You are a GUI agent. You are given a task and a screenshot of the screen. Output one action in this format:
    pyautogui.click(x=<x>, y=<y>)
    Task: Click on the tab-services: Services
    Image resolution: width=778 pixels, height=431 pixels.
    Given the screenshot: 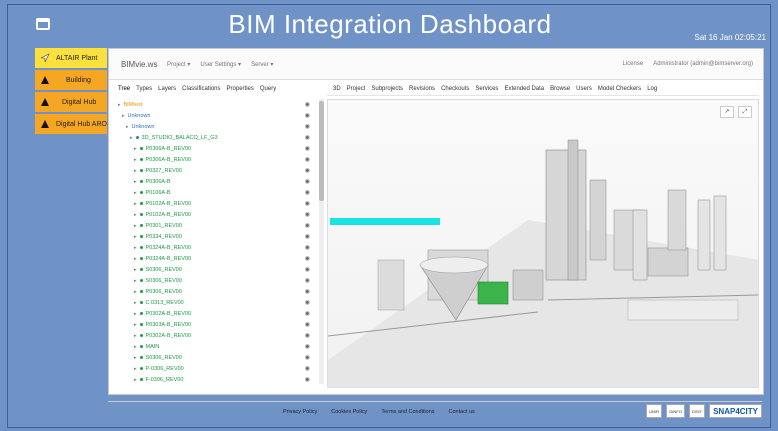 What is the action you would take?
    pyautogui.click(x=486, y=89)
    